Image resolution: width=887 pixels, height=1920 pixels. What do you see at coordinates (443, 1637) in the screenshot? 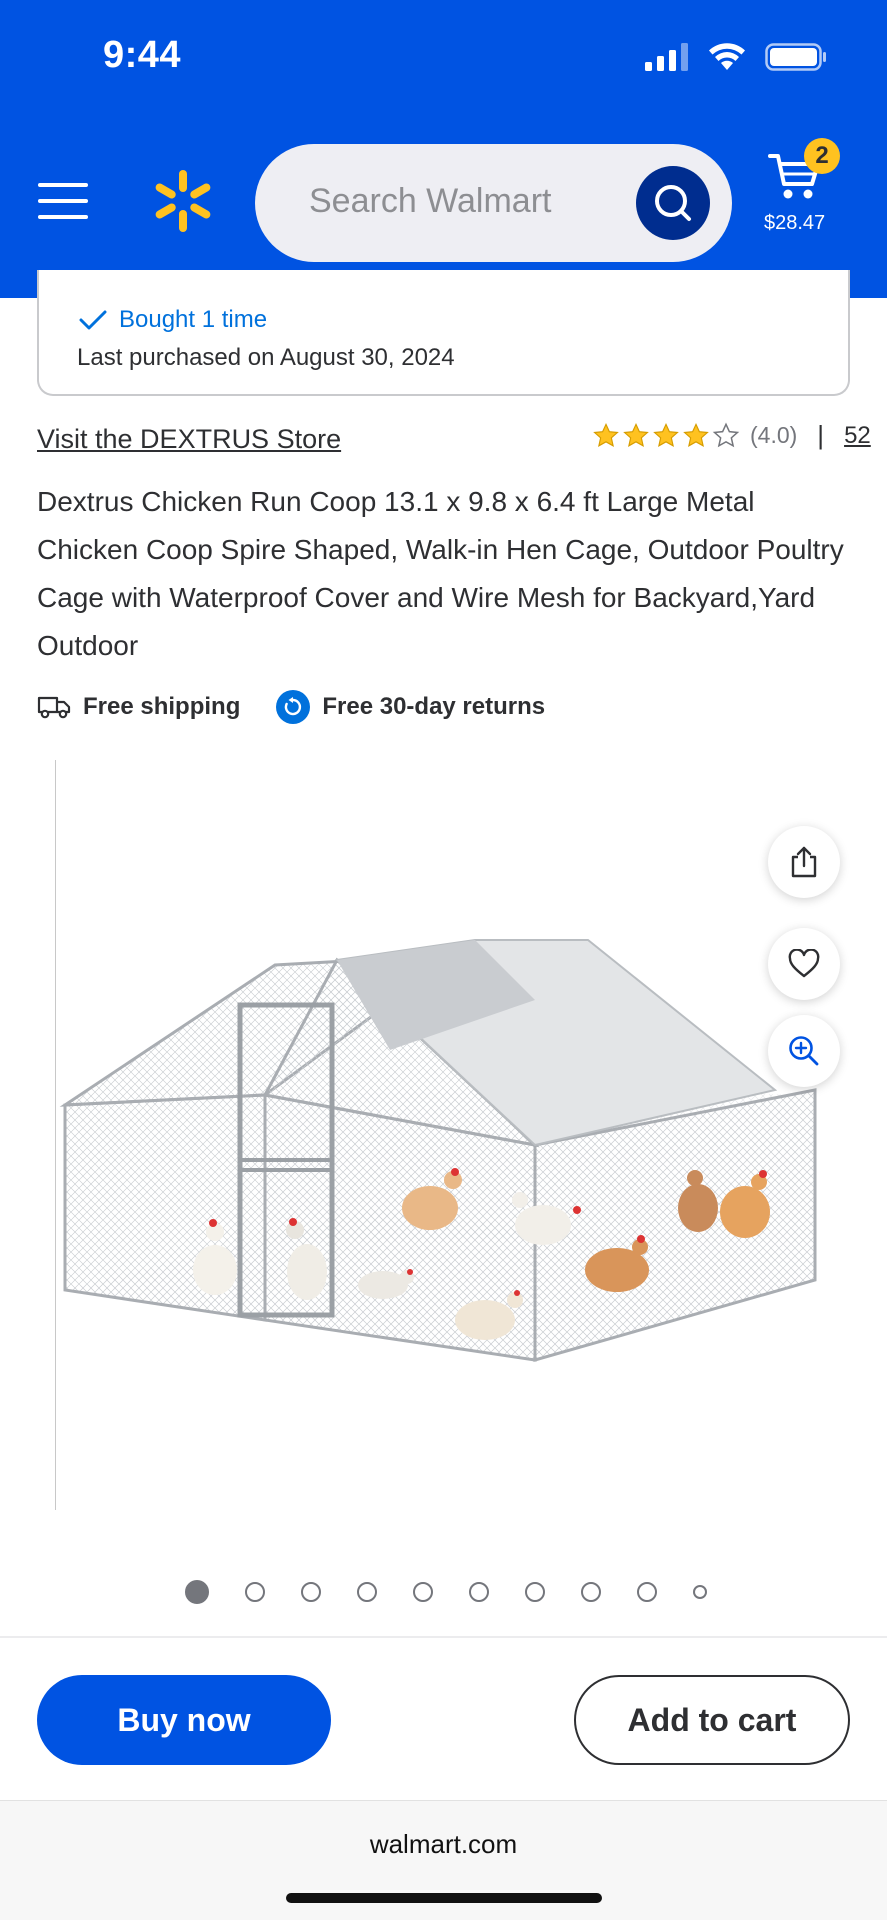
I see `divider` at bounding box center [443, 1637].